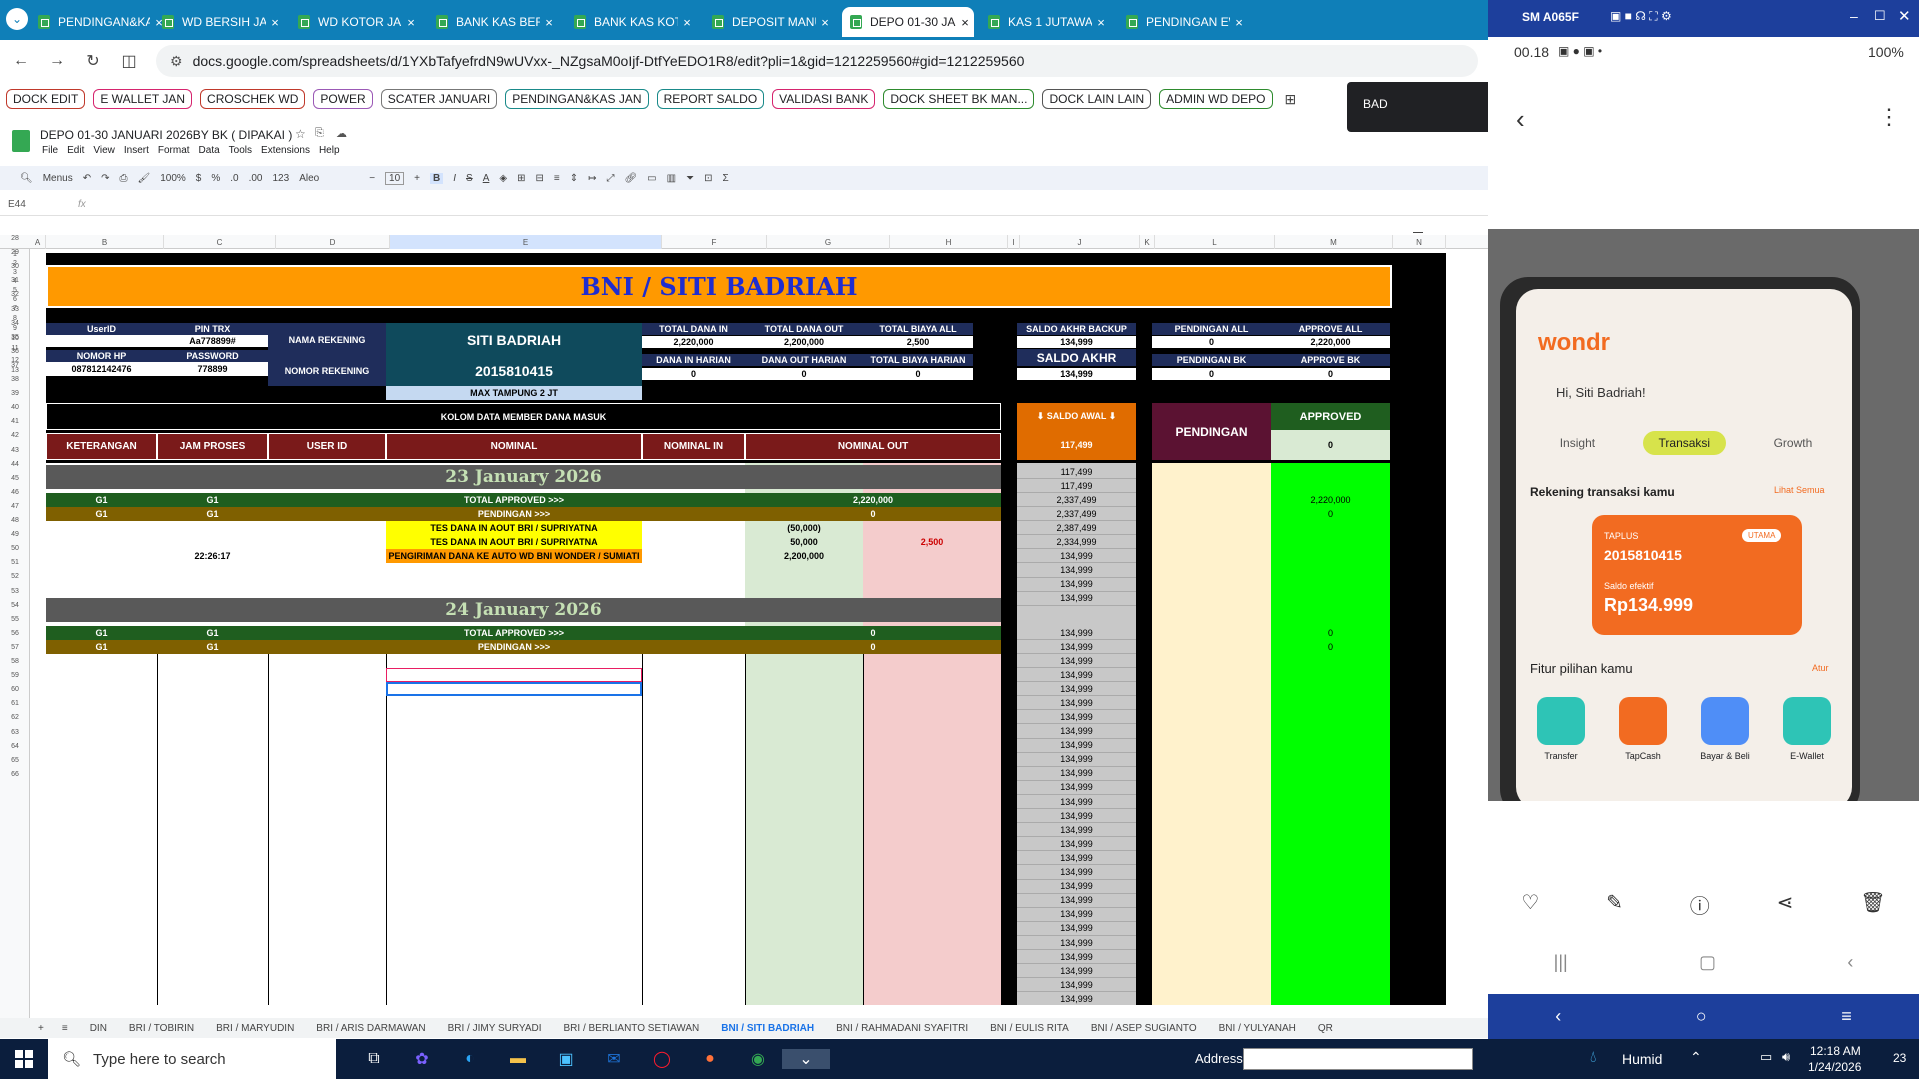  Describe the element at coordinates (1577, 443) in the screenshot. I see `nav-insight: Insight` at that location.